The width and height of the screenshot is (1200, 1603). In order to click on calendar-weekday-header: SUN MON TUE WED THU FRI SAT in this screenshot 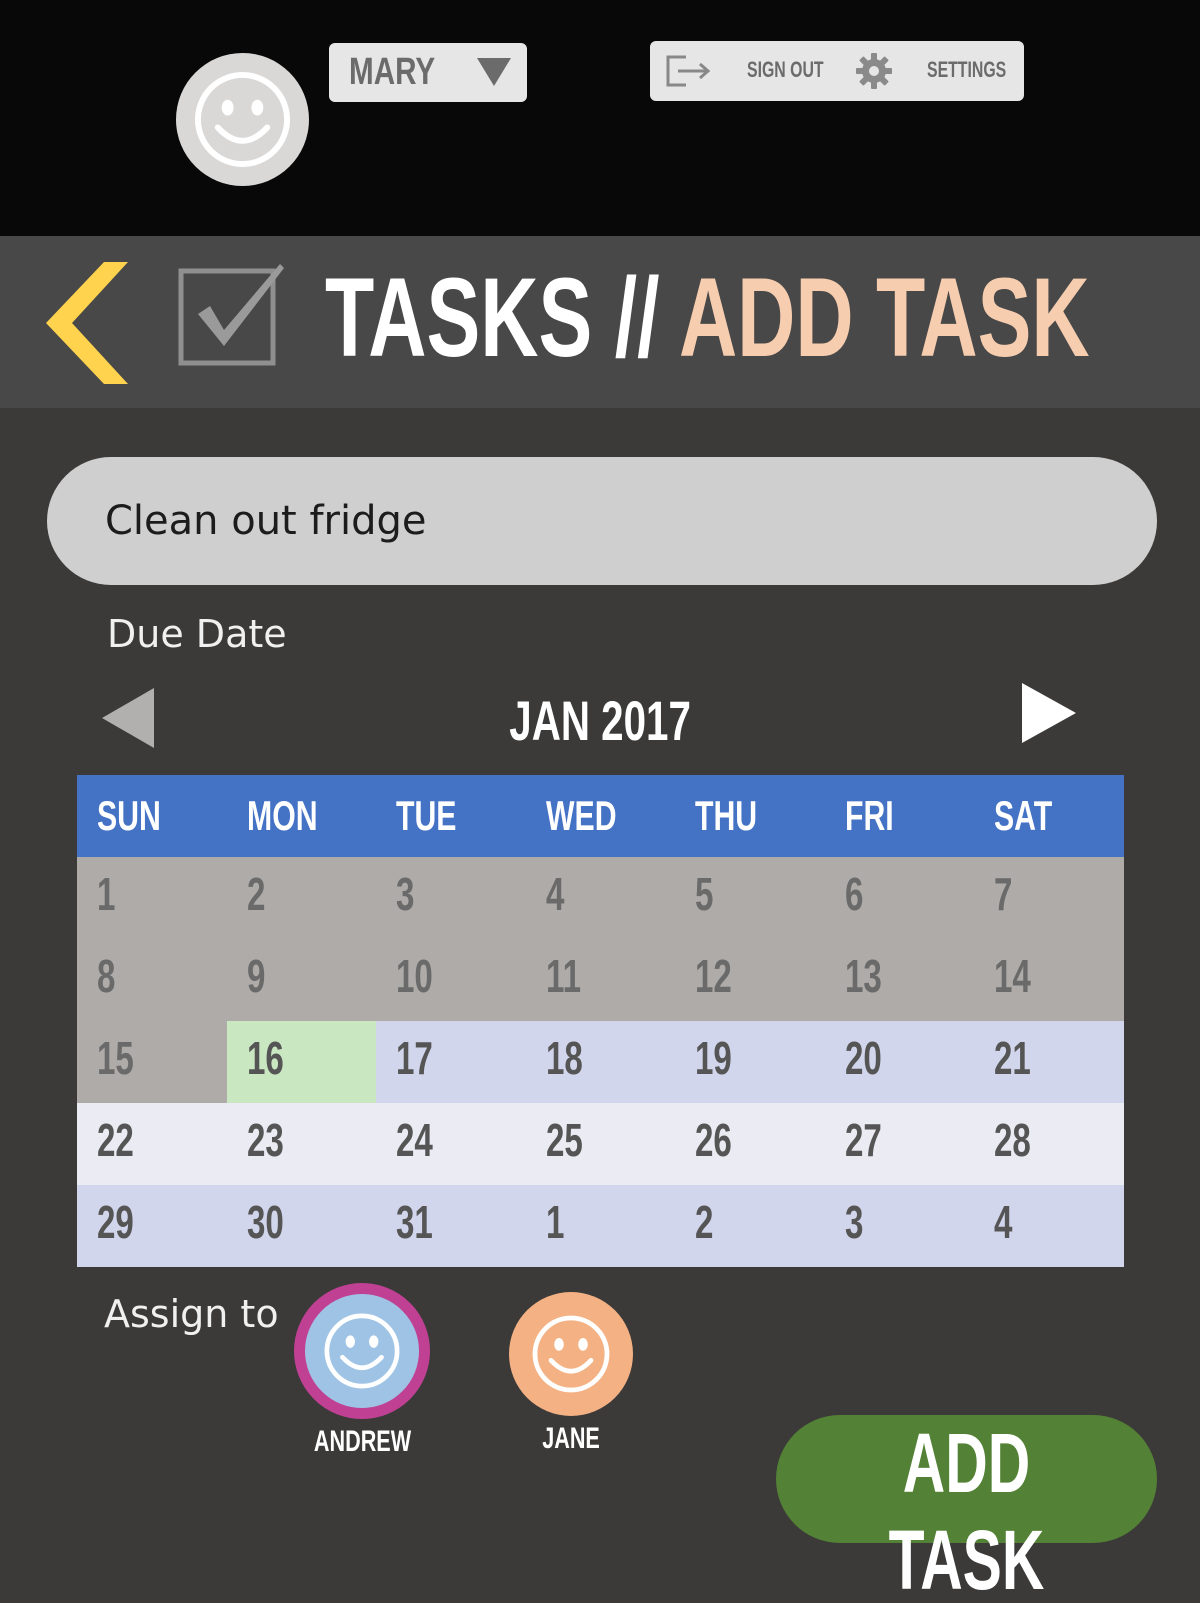, I will do `click(600, 816)`.